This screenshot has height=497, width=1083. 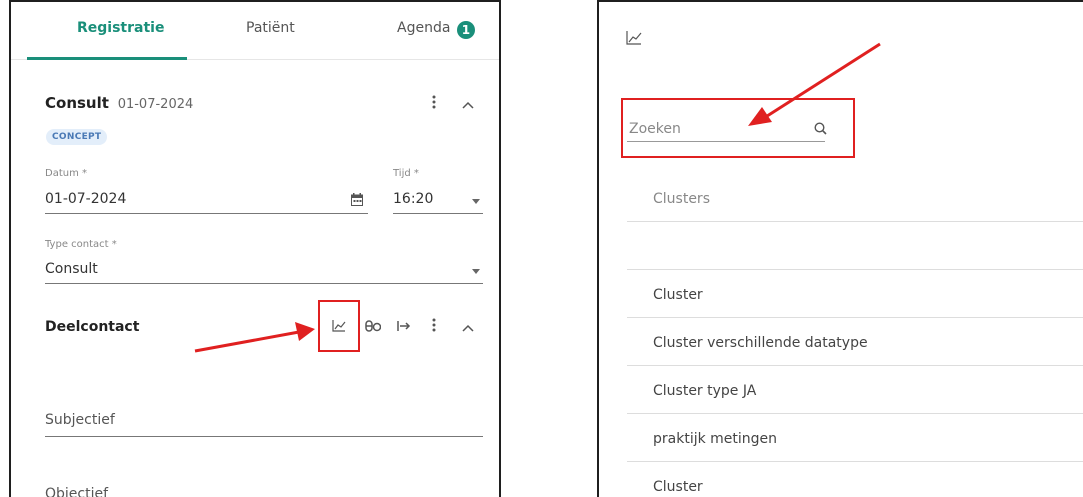 What do you see at coordinates (77, 103) in the screenshot?
I see `consult-title: Consult` at bounding box center [77, 103].